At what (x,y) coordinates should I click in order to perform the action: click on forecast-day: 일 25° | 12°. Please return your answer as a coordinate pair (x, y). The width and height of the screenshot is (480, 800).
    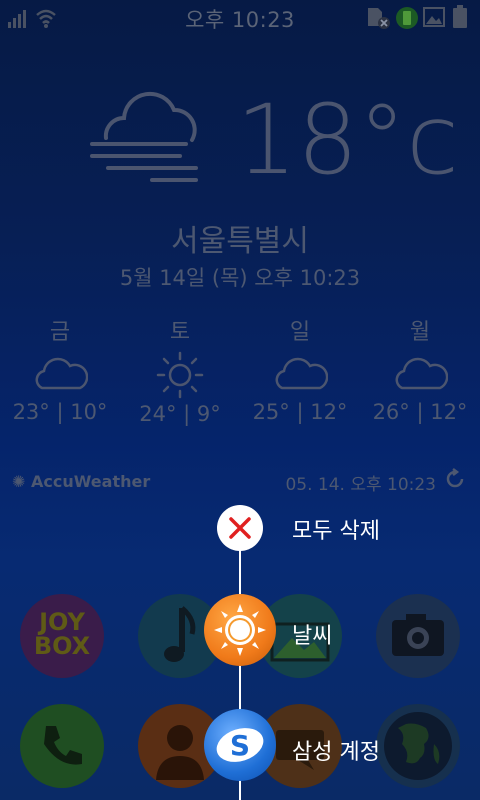
    Looking at the image, I should click on (300, 369).